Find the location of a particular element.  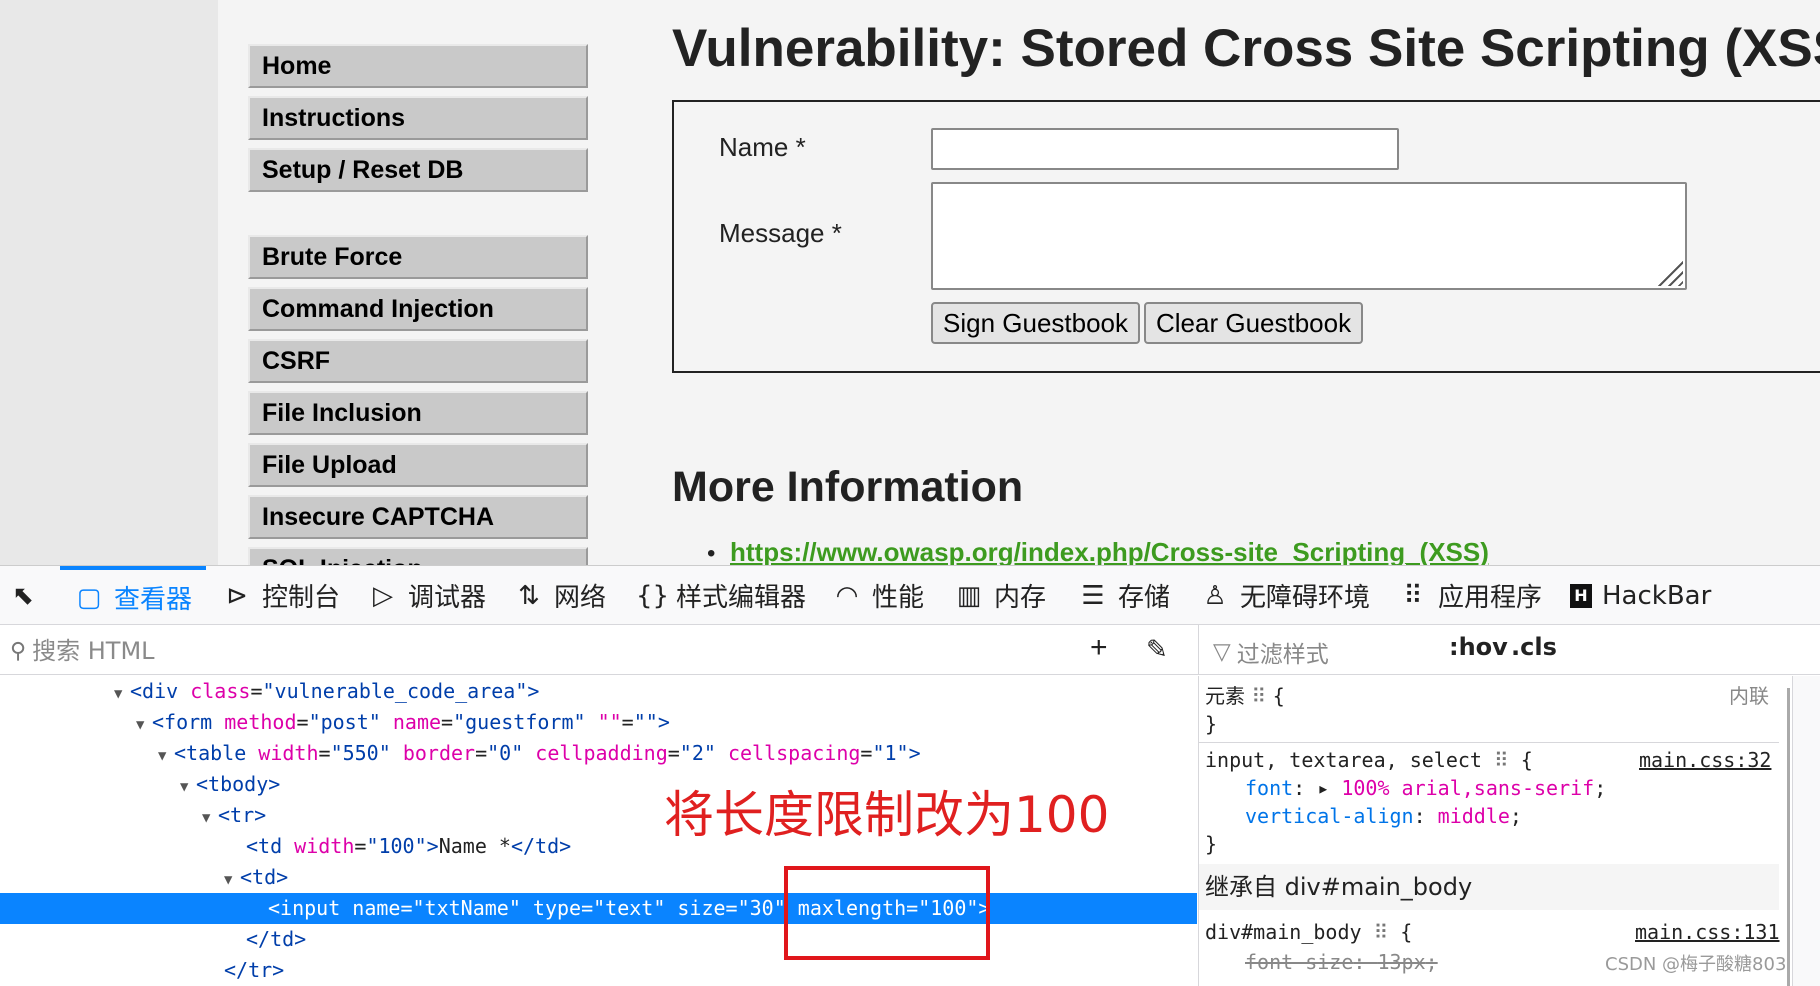

more-info-heading: More Information is located at coordinates (848, 487).